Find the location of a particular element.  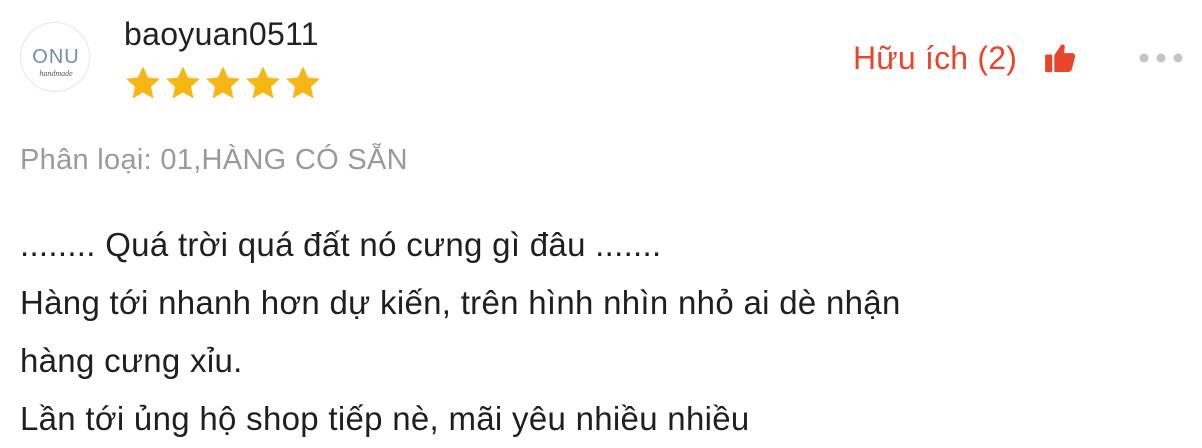

avatar-logo-text: ONU is located at coordinates (55, 57).